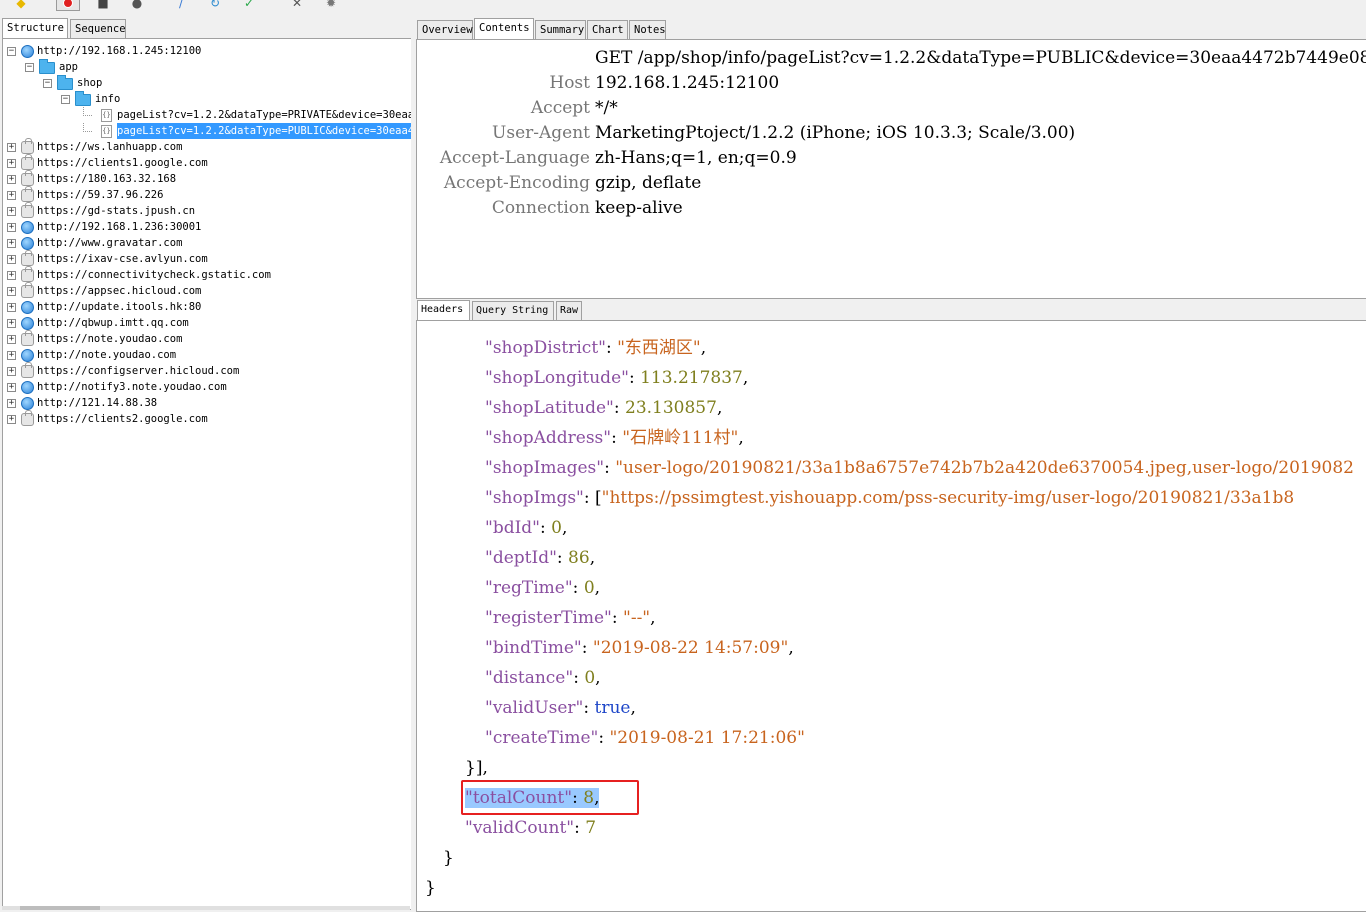  I want to click on tab-contents: Contents, so click(504, 29).